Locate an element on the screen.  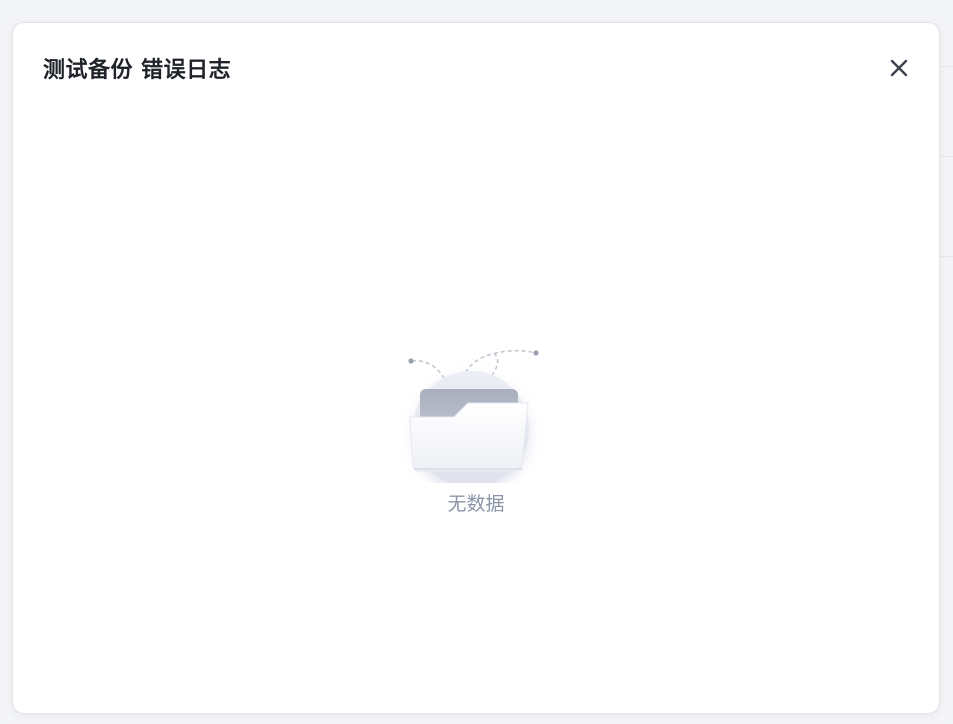
close-button is located at coordinates (899, 68).